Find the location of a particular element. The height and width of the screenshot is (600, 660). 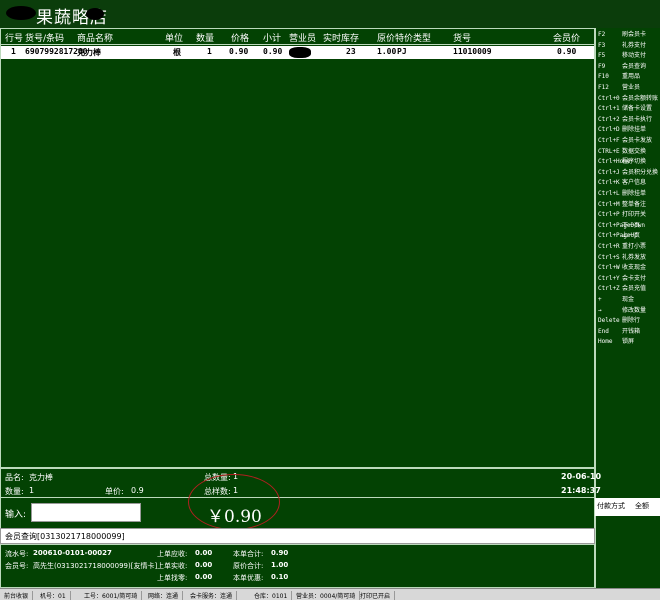

last-paid-value: 0.00 is located at coordinates (204, 565).